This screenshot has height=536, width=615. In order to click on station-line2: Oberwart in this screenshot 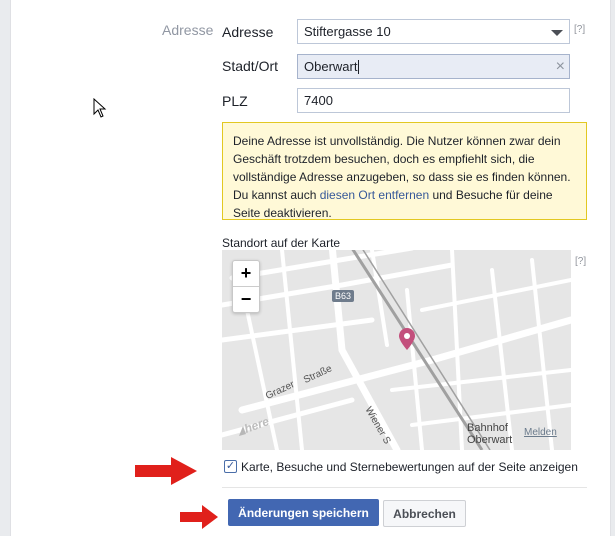, I will do `click(490, 440)`.